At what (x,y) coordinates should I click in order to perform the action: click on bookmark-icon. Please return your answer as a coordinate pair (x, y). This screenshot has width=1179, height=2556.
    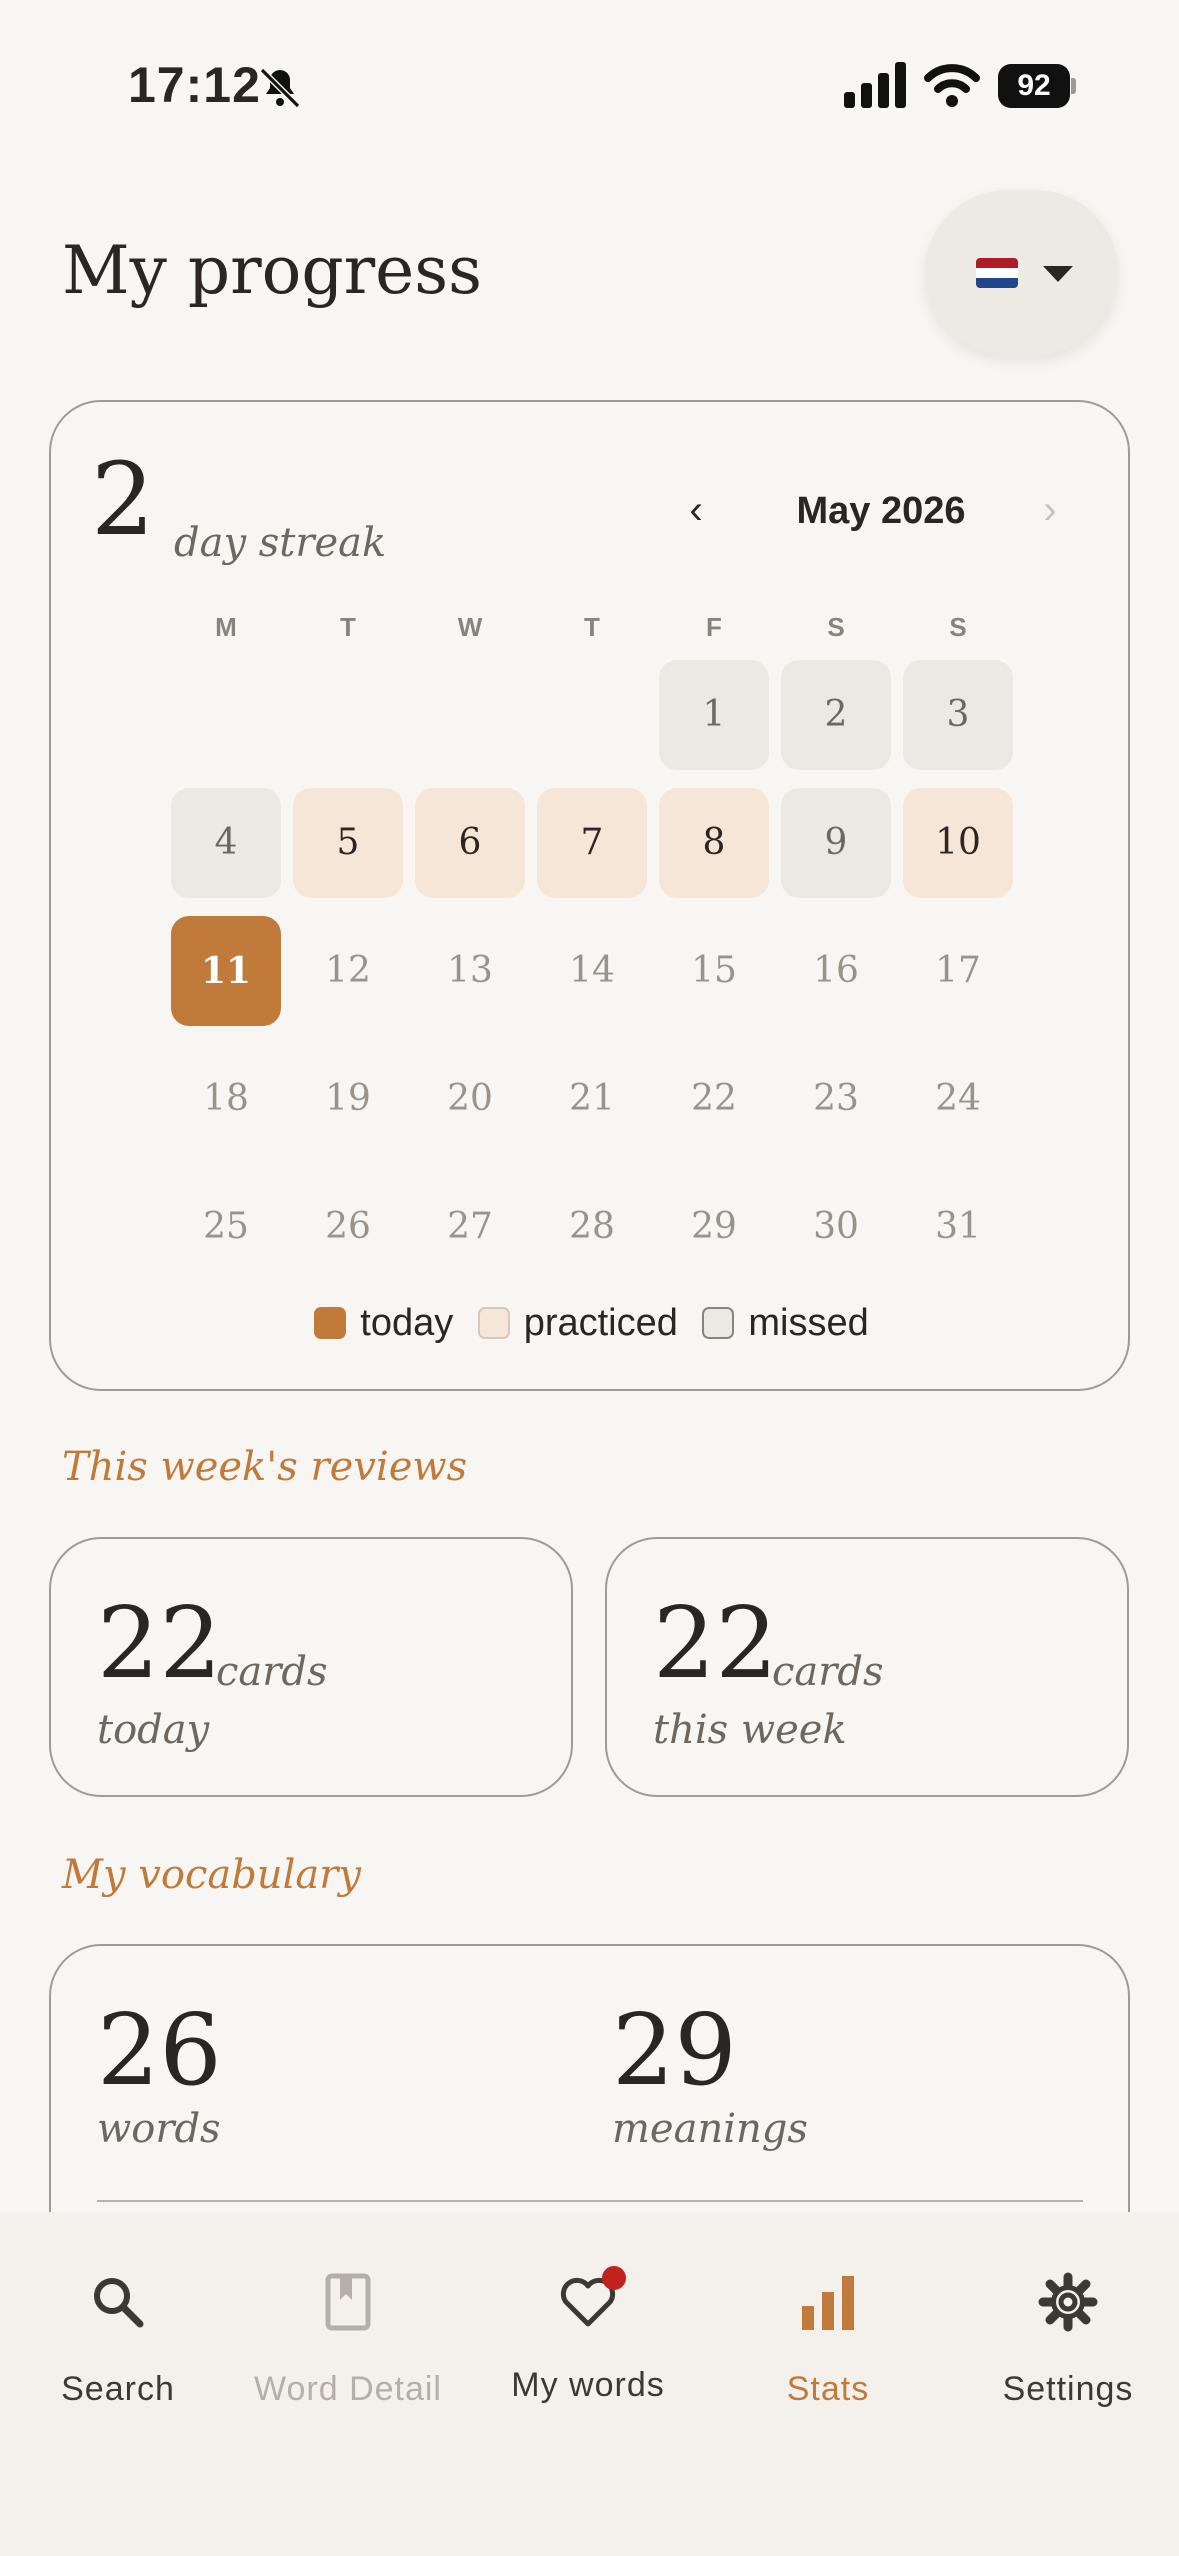
    Looking at the image, I should click on (348, 2302).